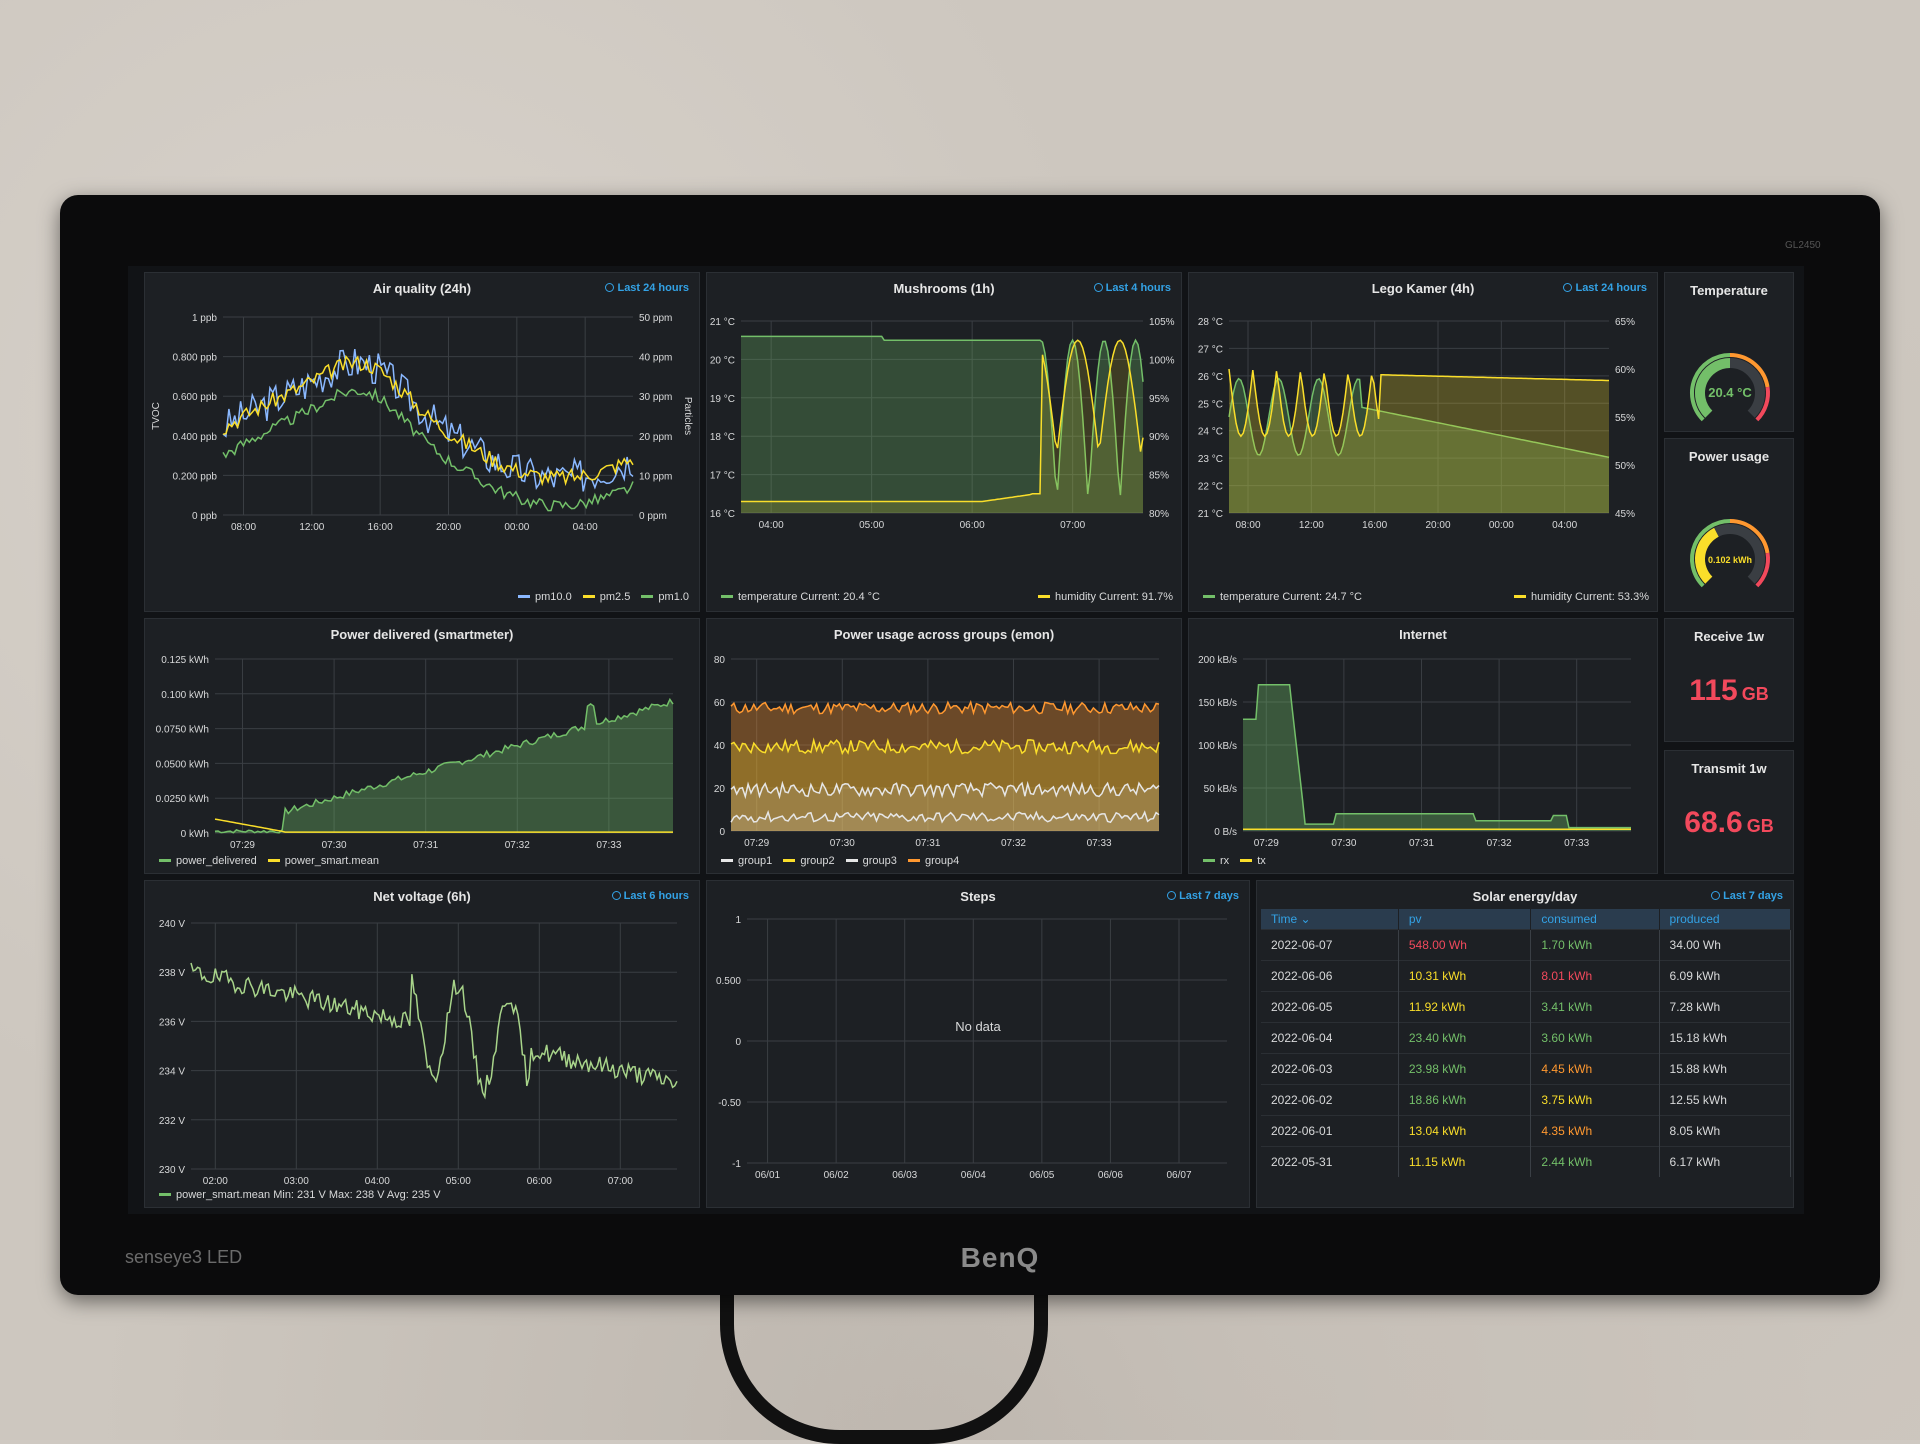 The width and height of the screenshot is (1920, 1444). I want to click on graph-legend-right: humidity Current: 53.3%, so click(1577, 597).